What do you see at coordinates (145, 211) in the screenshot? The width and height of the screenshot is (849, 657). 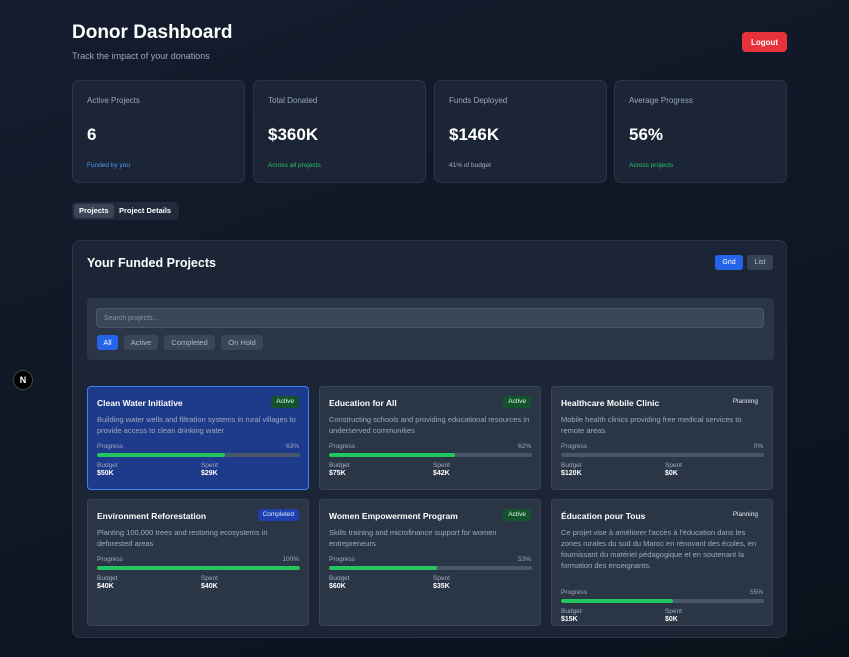 I see `tab-project-details: Project Details` at bounding box center [145, 211].